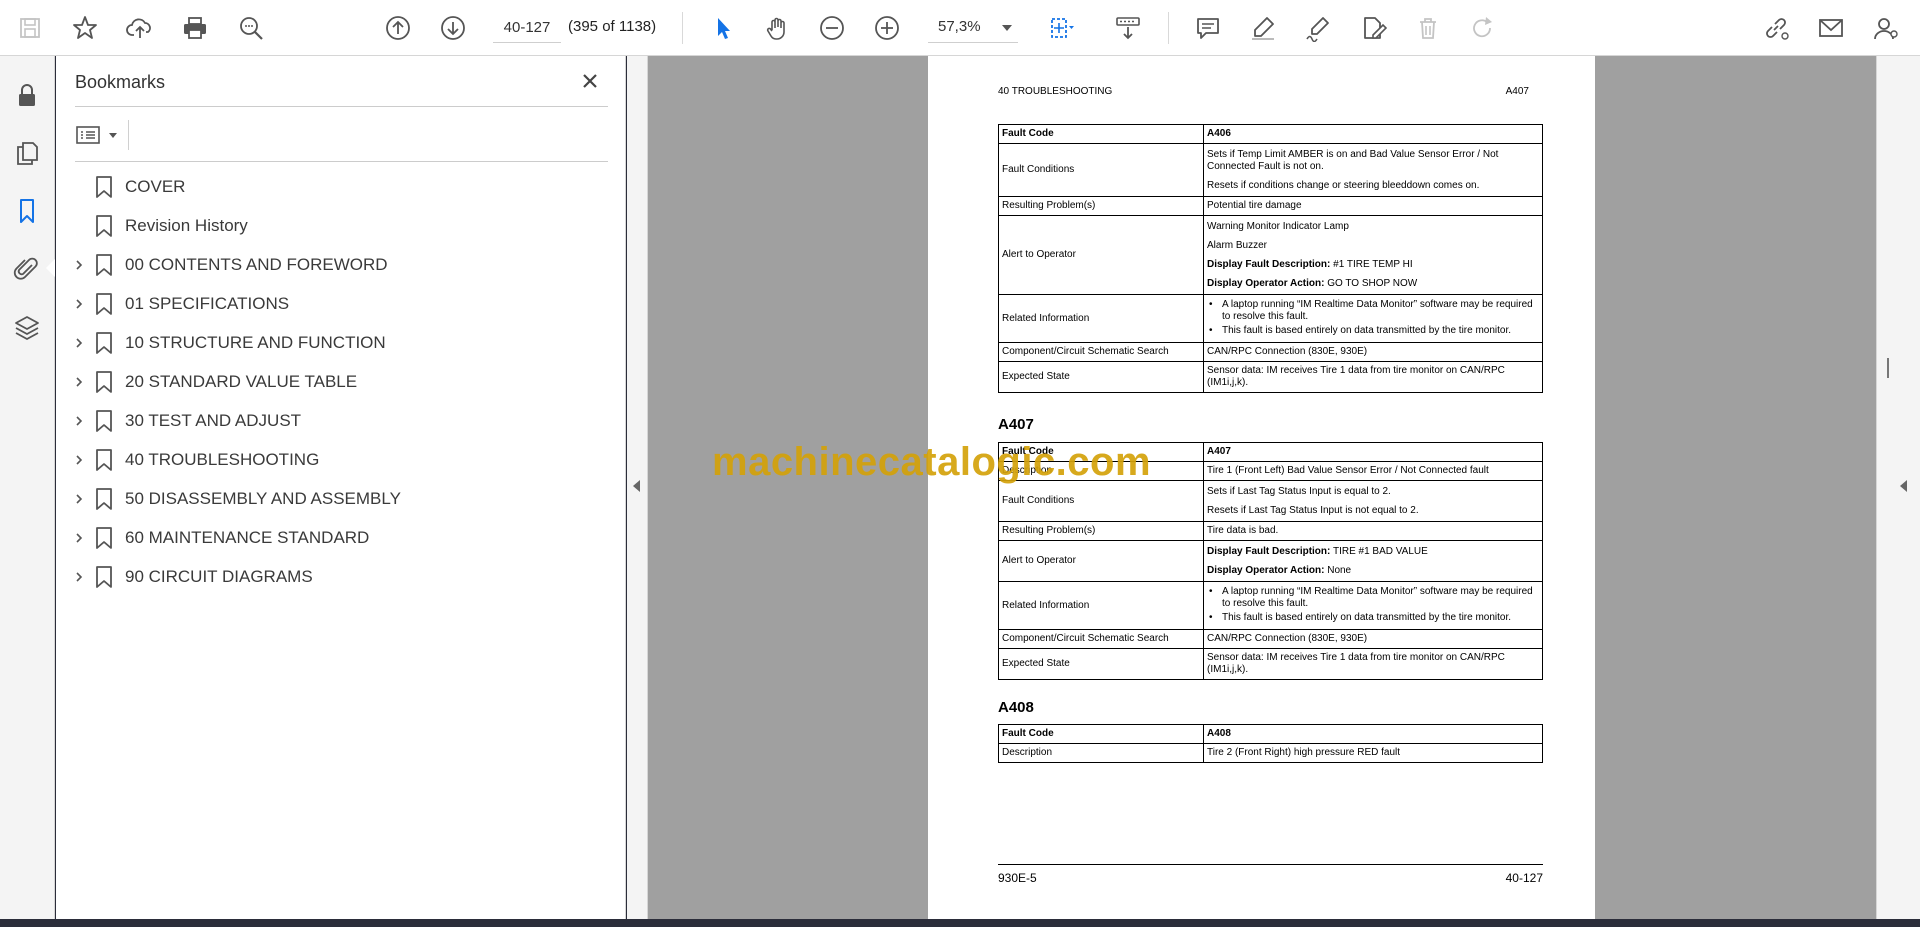 The width and height of the screenshot is (1920, 927). Describe the element at coordinates (27, 327) in the screenshot. I see `layers-icon` at that location.